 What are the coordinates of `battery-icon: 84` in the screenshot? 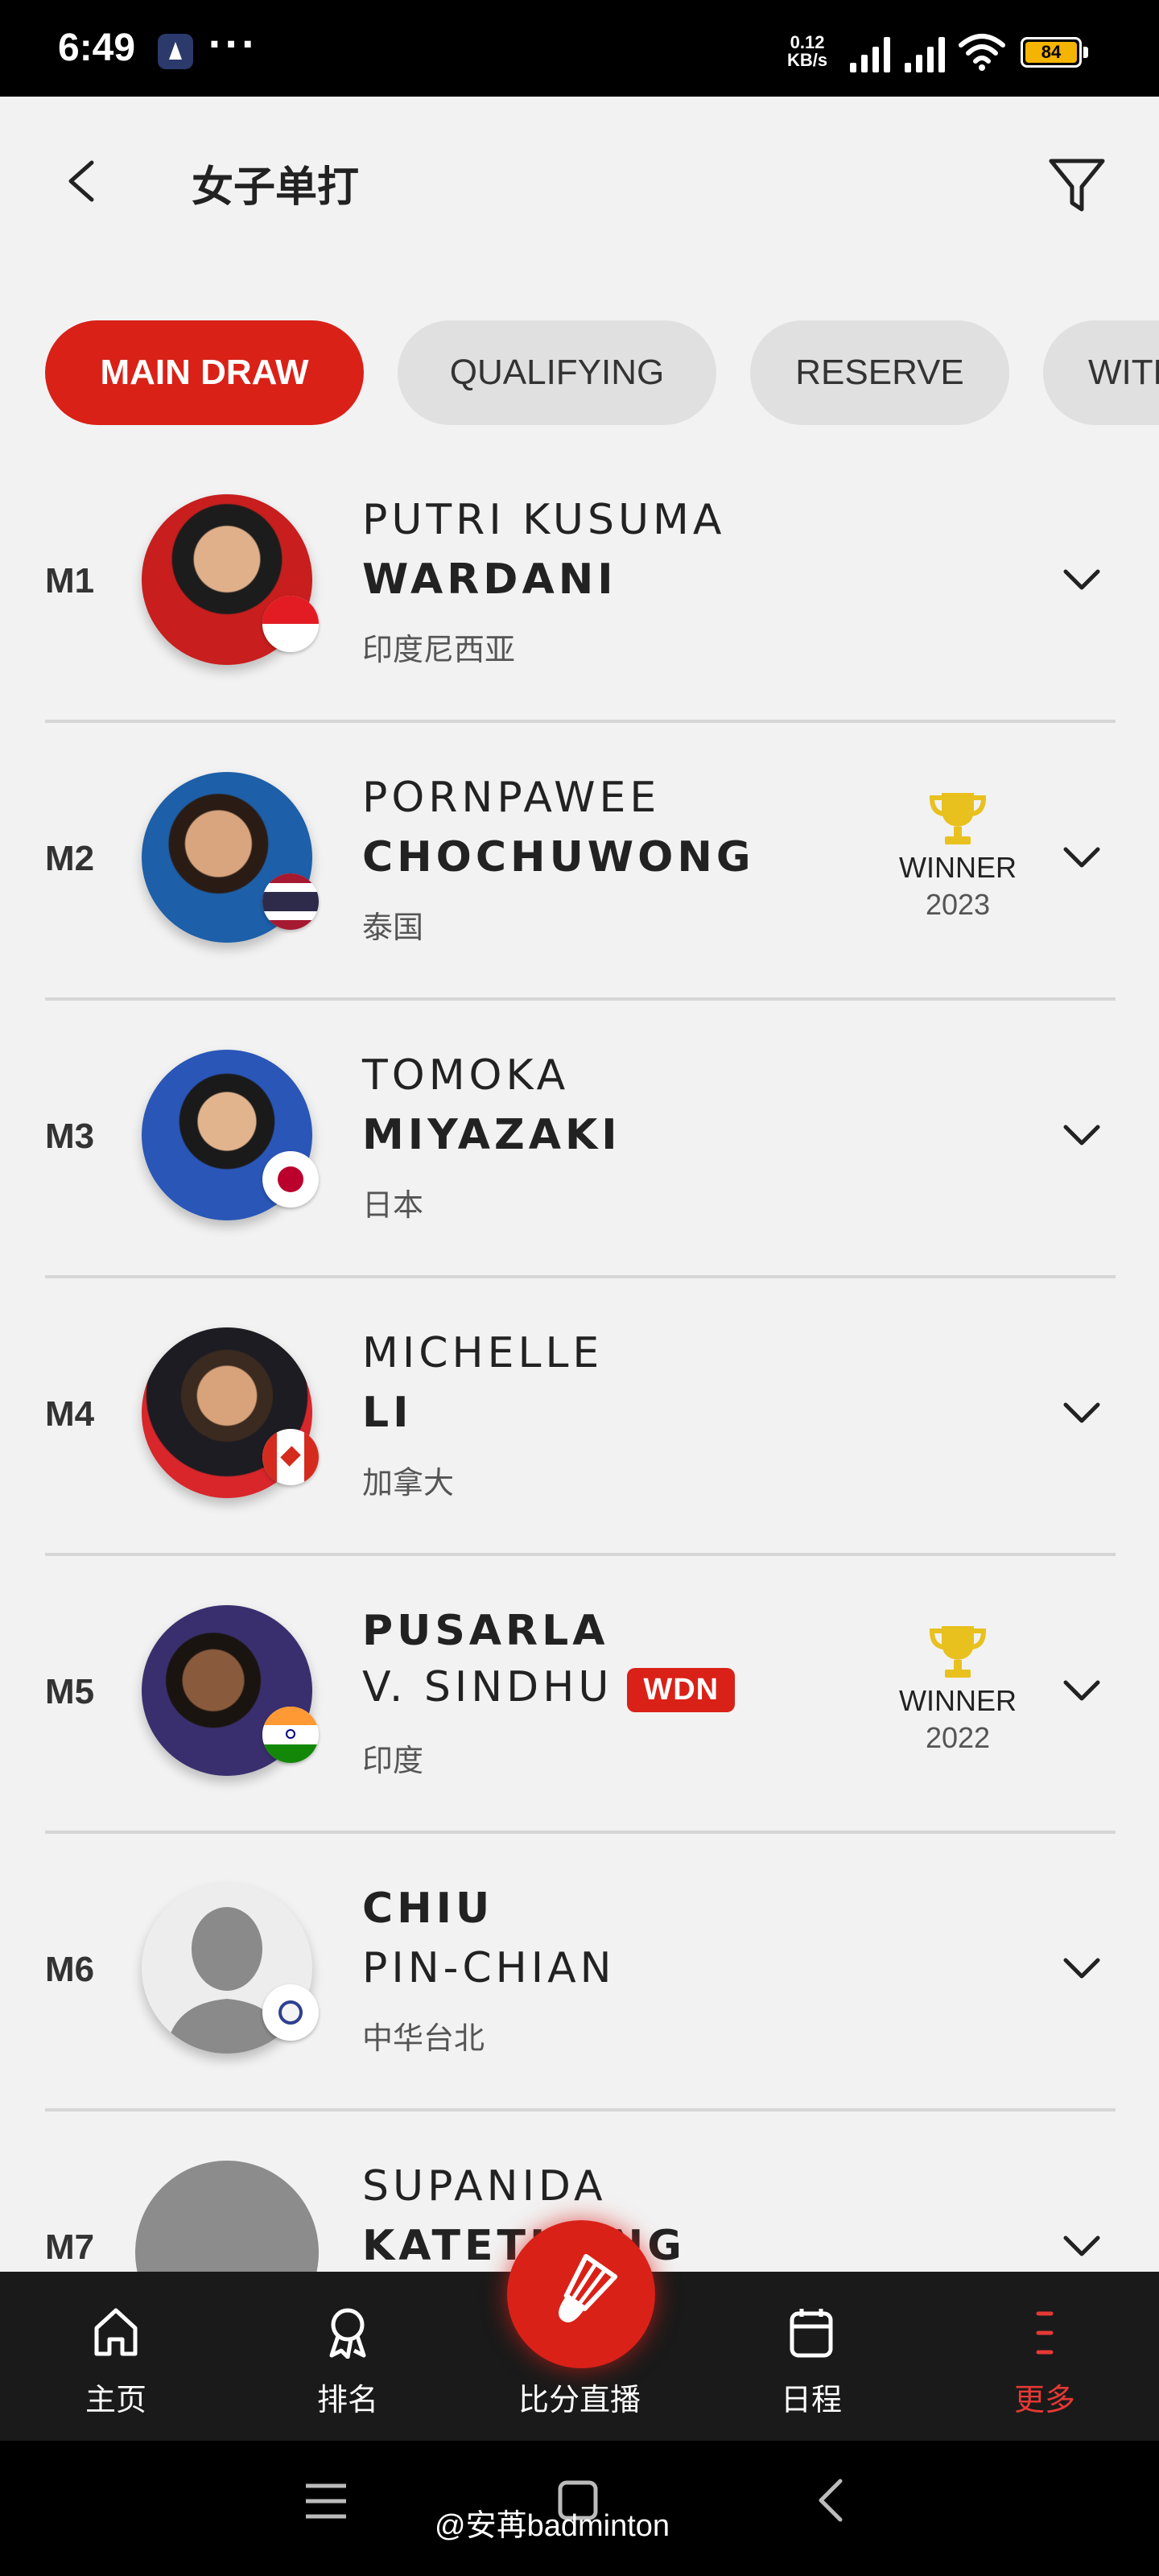 It's located at (1051, 53).